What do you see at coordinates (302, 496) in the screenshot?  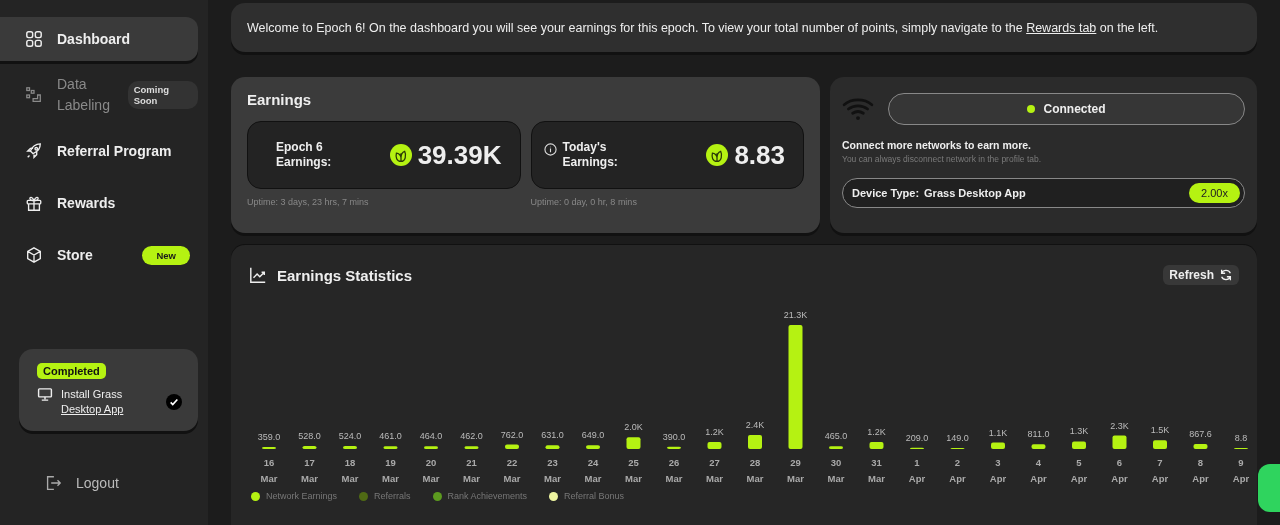 I see `legend-label: Network Earnings` at bounding box center [302, 496].